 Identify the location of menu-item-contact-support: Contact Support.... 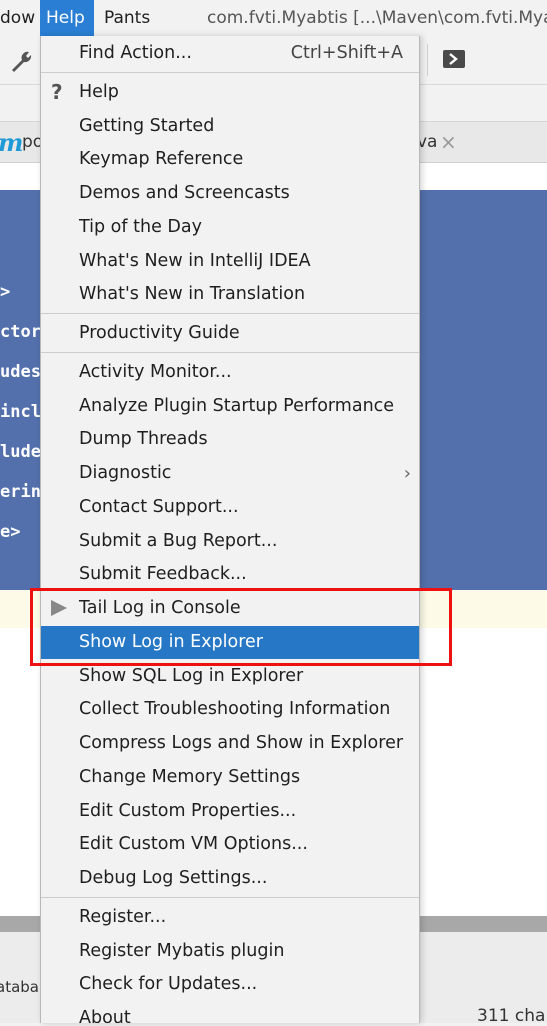
(230, 507).